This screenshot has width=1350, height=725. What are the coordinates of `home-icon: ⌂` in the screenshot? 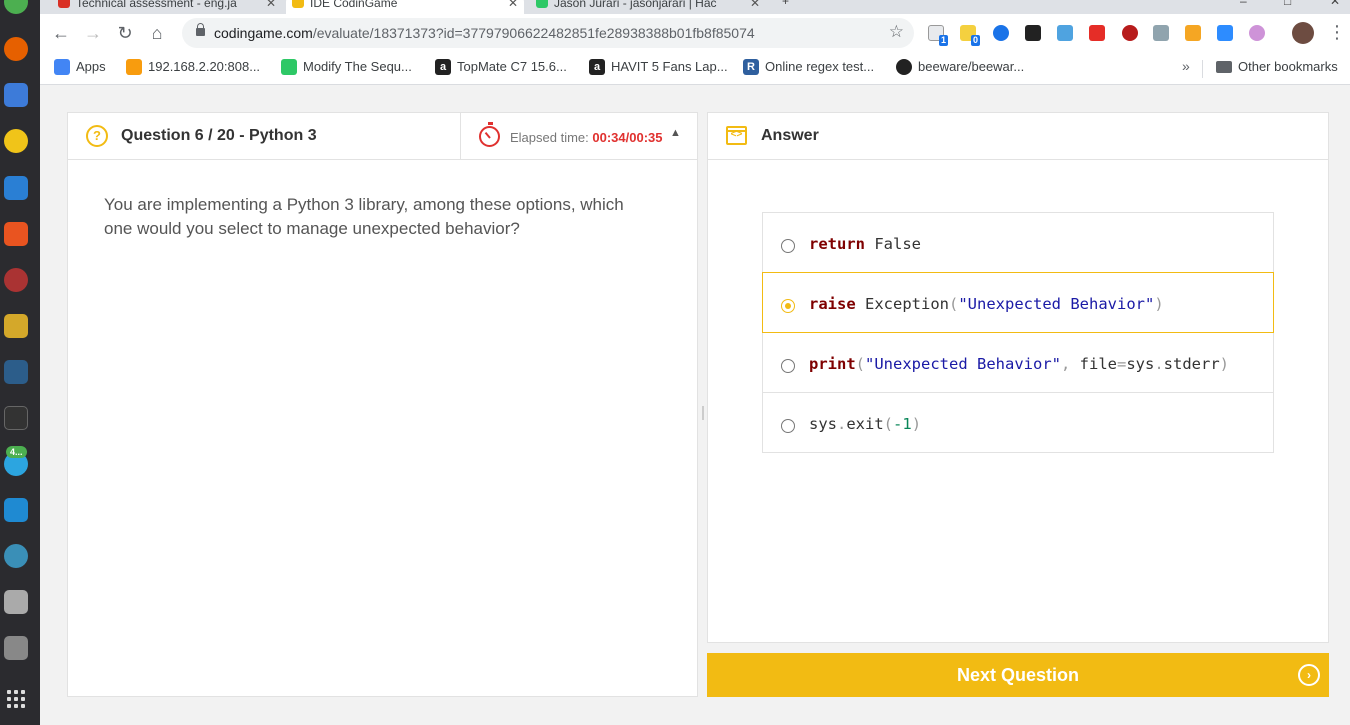 It's located at (157, 33).